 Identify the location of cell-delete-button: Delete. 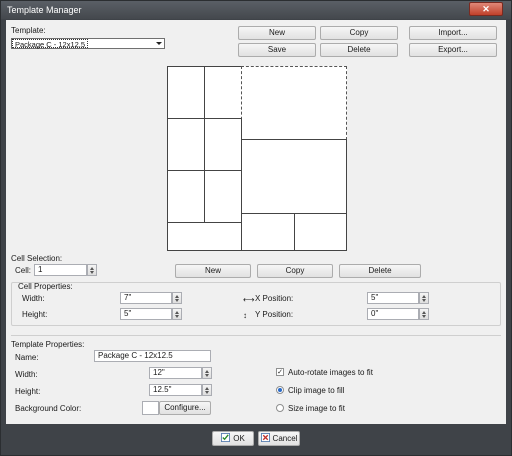
(380, 271).